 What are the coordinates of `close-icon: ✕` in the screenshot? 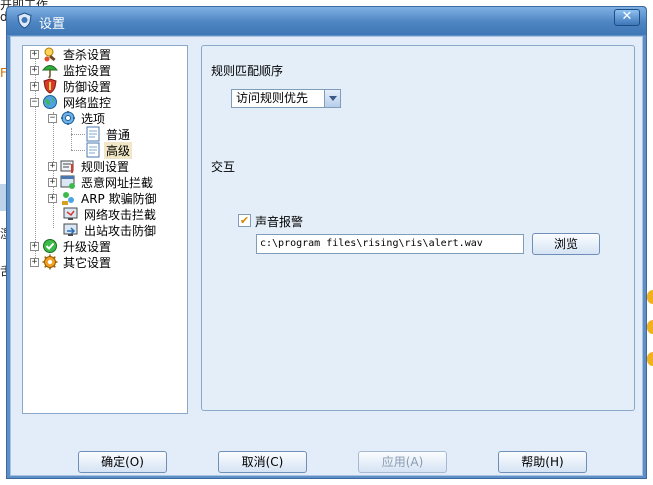 It's located at (627, 16).